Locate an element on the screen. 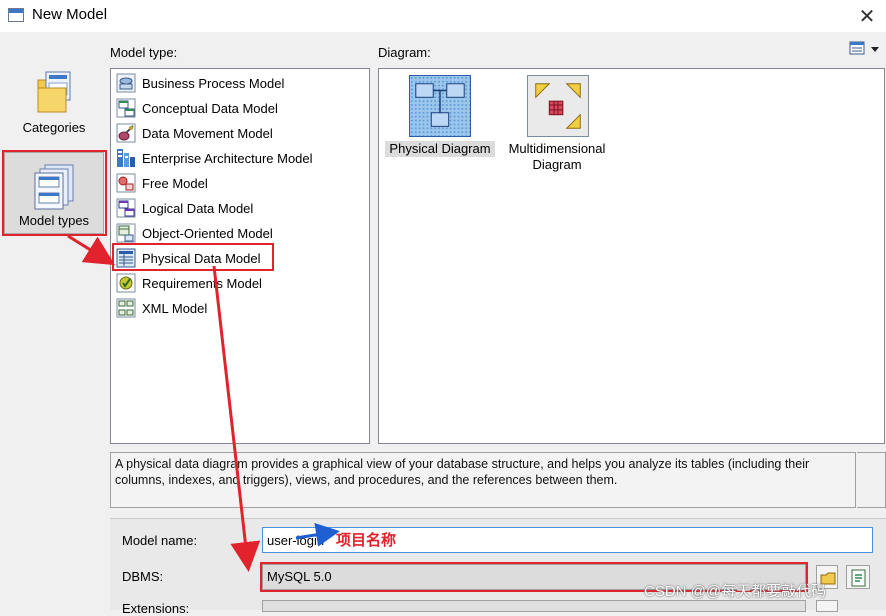  dbms-properties-button is located at coordinates (858, 577).